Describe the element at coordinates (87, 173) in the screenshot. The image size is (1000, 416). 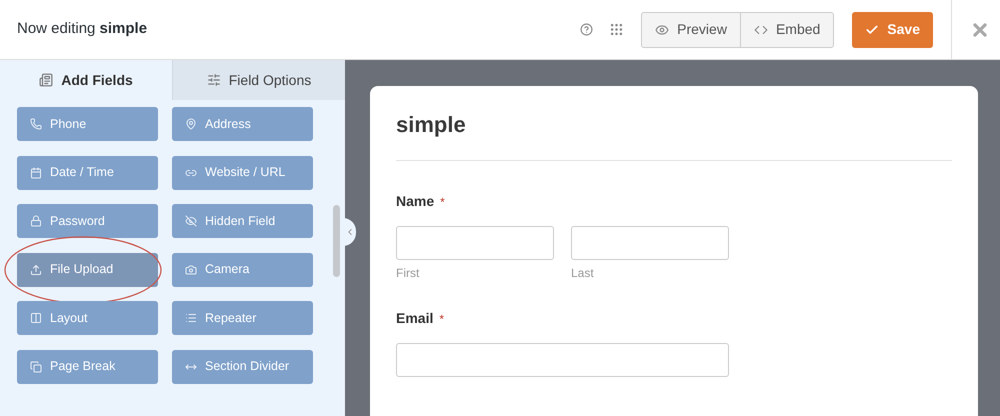
I see `field-type-button: Date / Time` at that location.